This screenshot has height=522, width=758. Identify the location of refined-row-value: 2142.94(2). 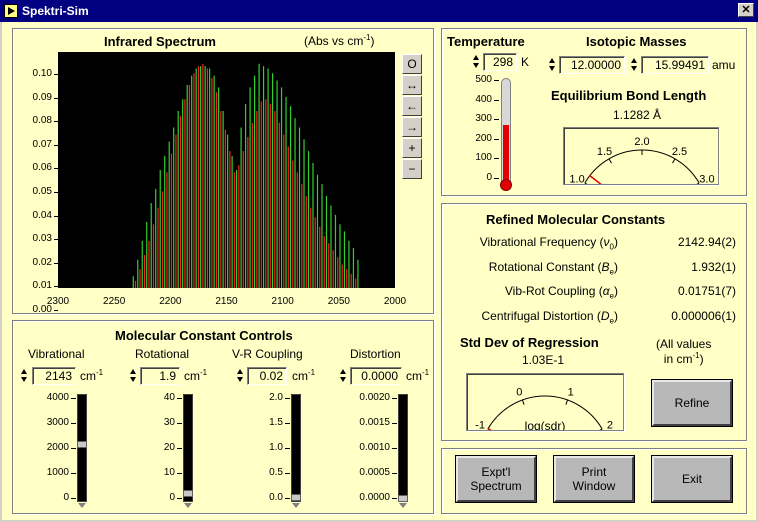
(706, 242).